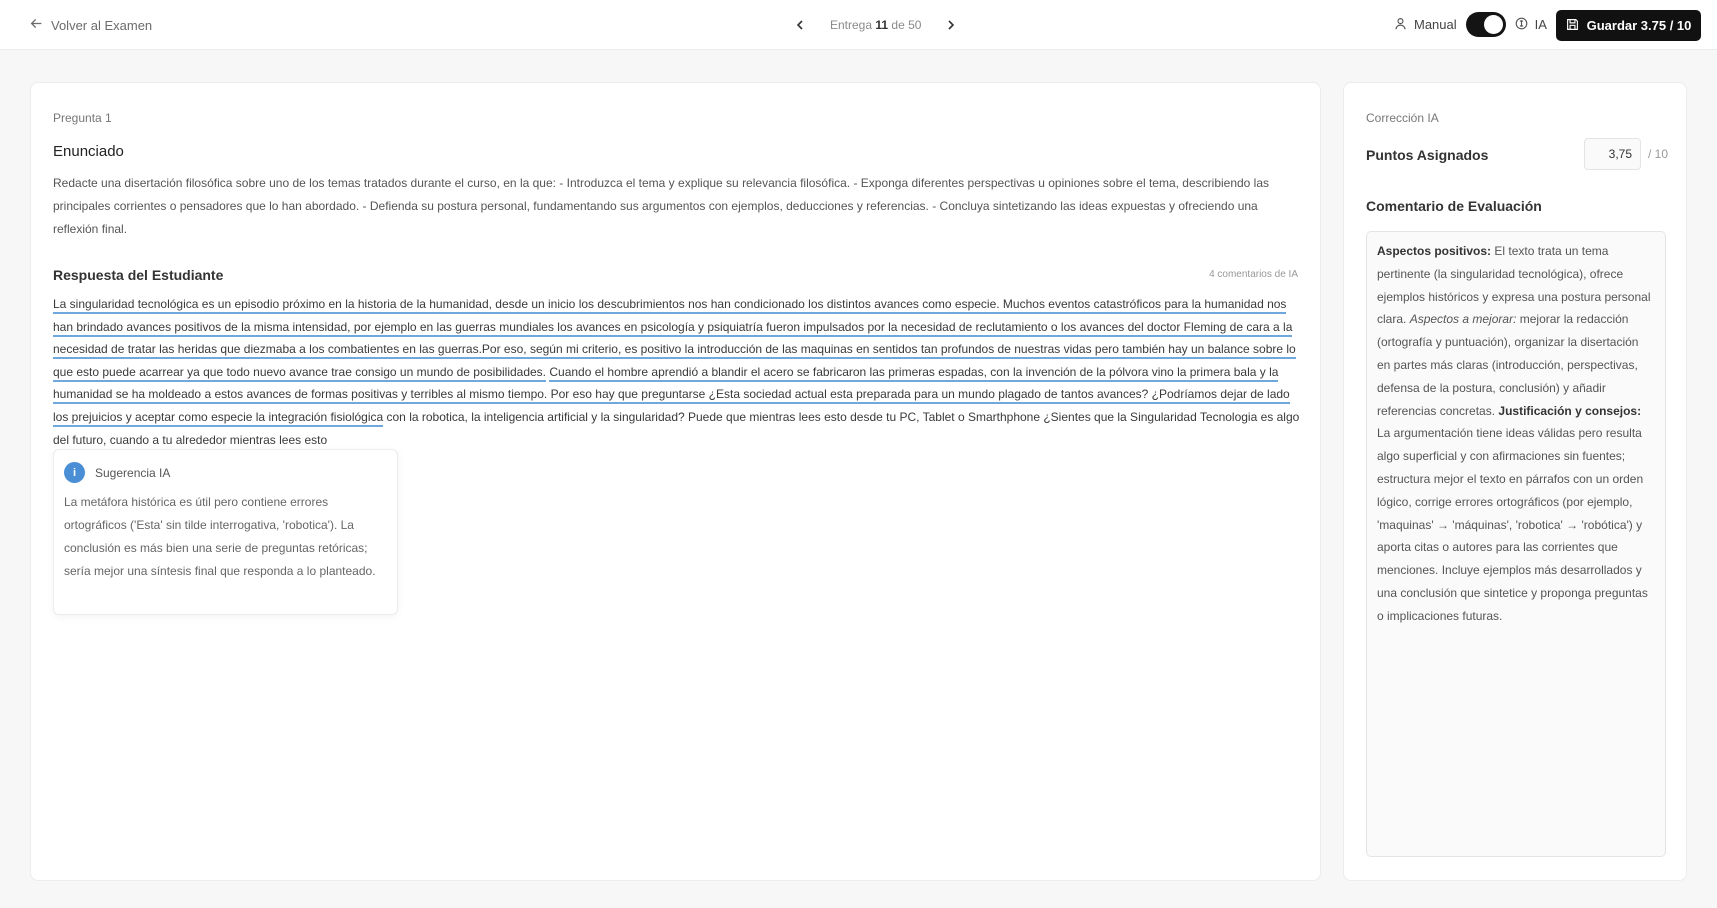  I want to click on statement-heading: Enunciado, so click(88, 151).